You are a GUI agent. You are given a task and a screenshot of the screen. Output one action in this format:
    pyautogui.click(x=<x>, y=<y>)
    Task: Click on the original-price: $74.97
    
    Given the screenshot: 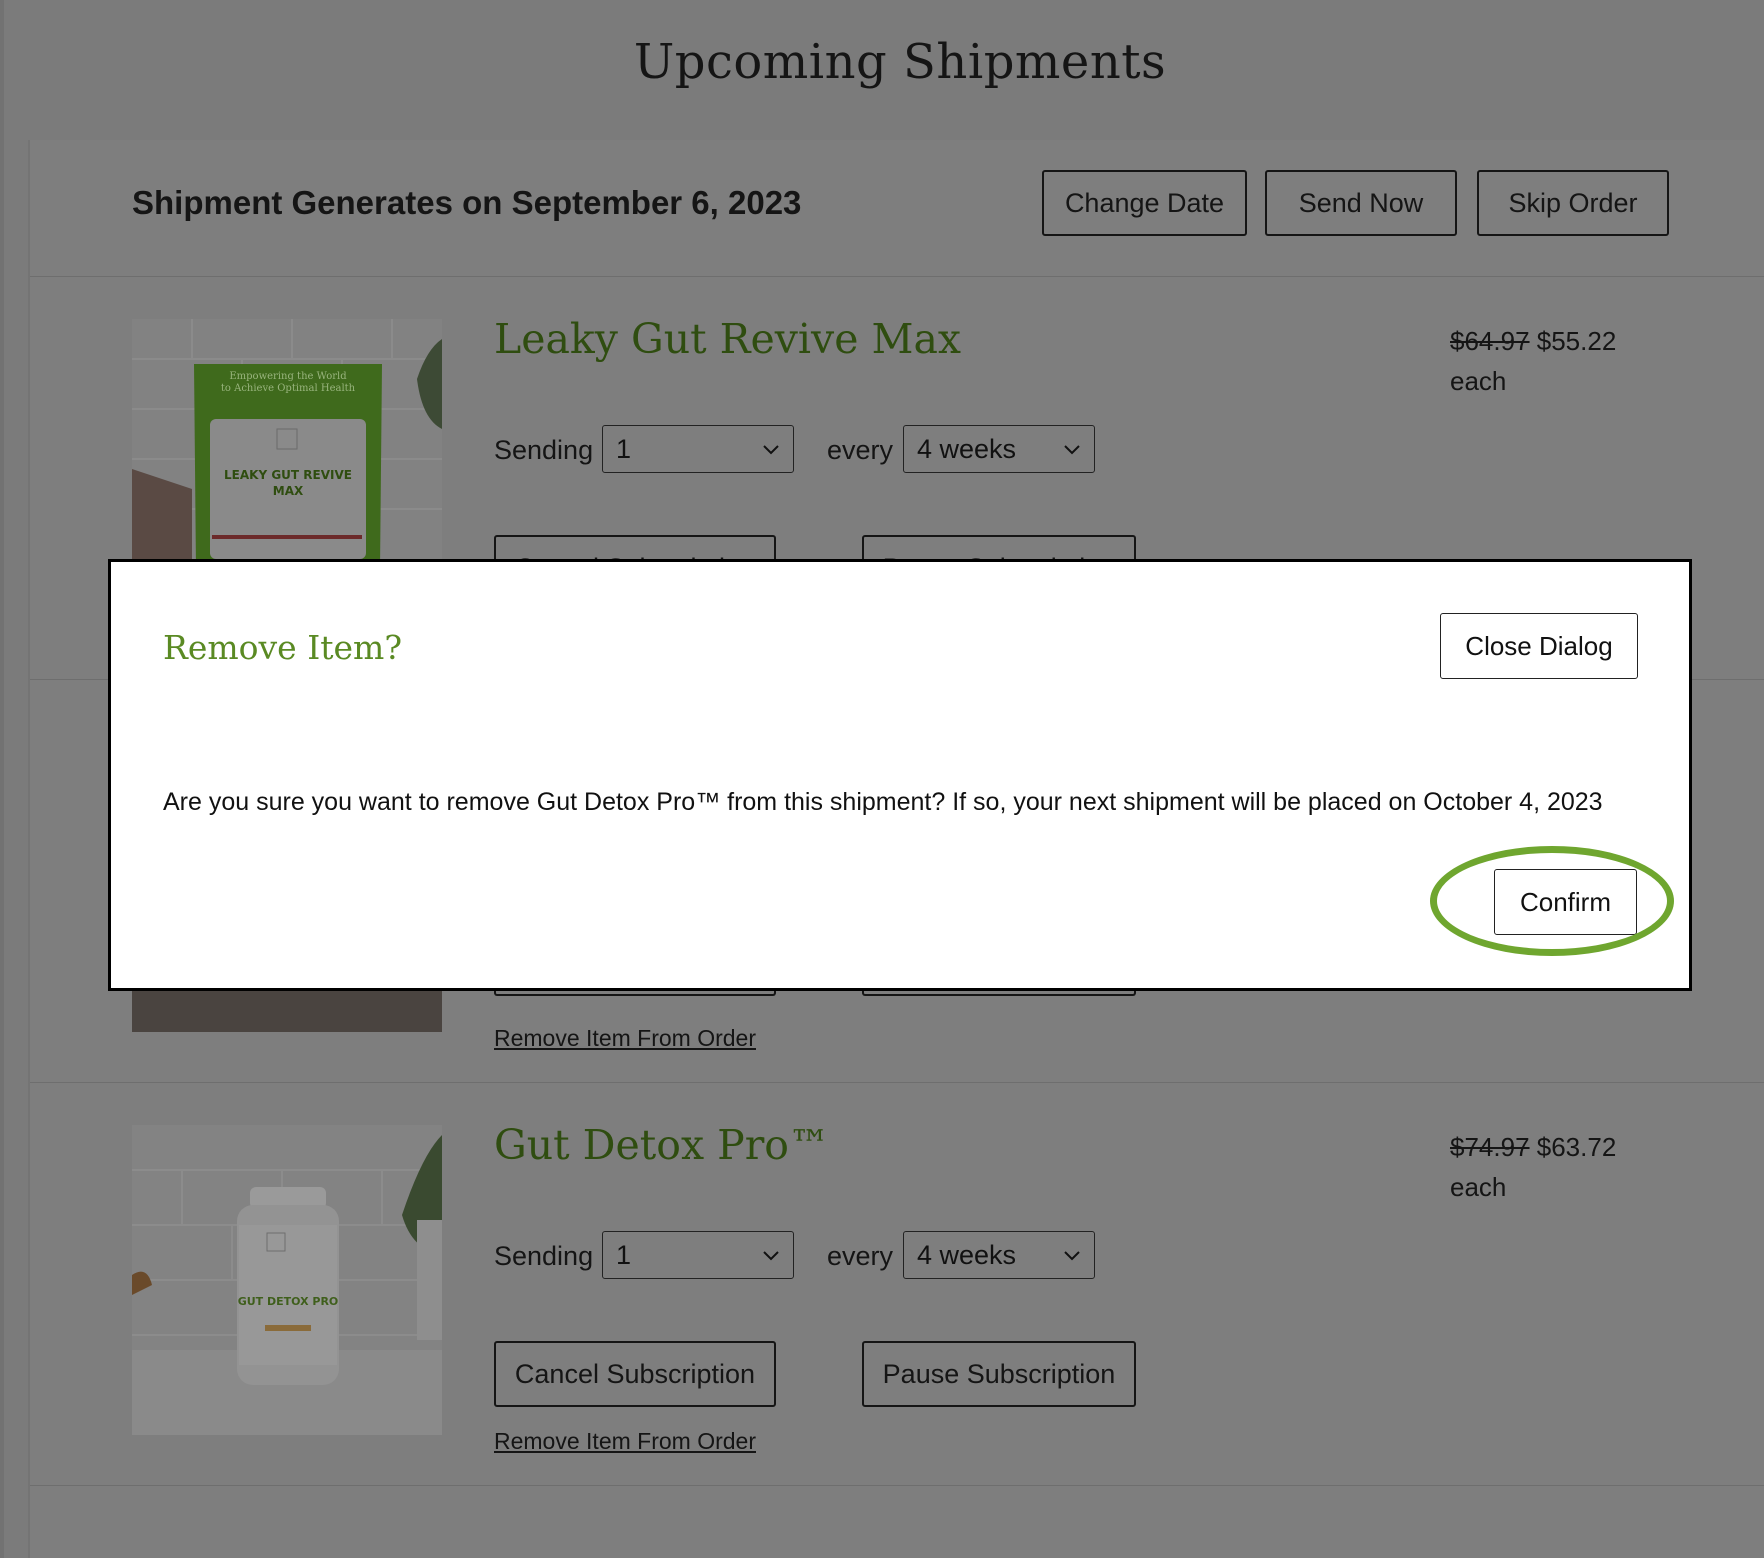 What is the action you would take?
    pyautogui.click(x=1490, y=1147)
    